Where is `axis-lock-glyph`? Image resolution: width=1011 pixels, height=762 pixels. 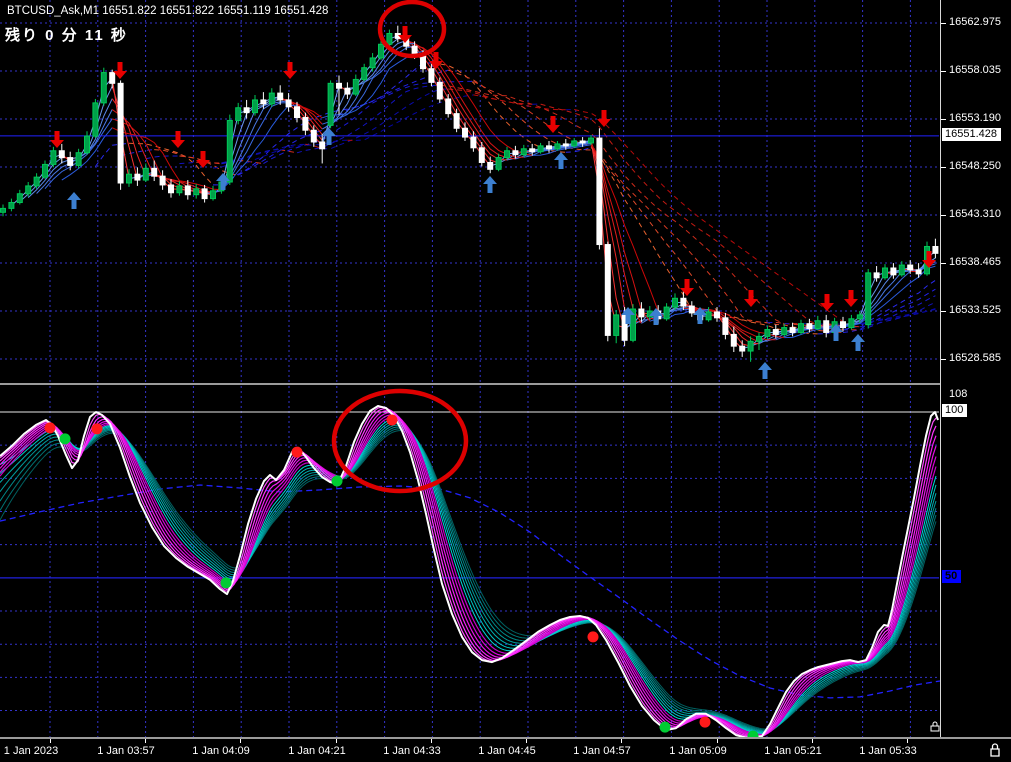 axis-lock-glyph is located at coordinates (995, 750).